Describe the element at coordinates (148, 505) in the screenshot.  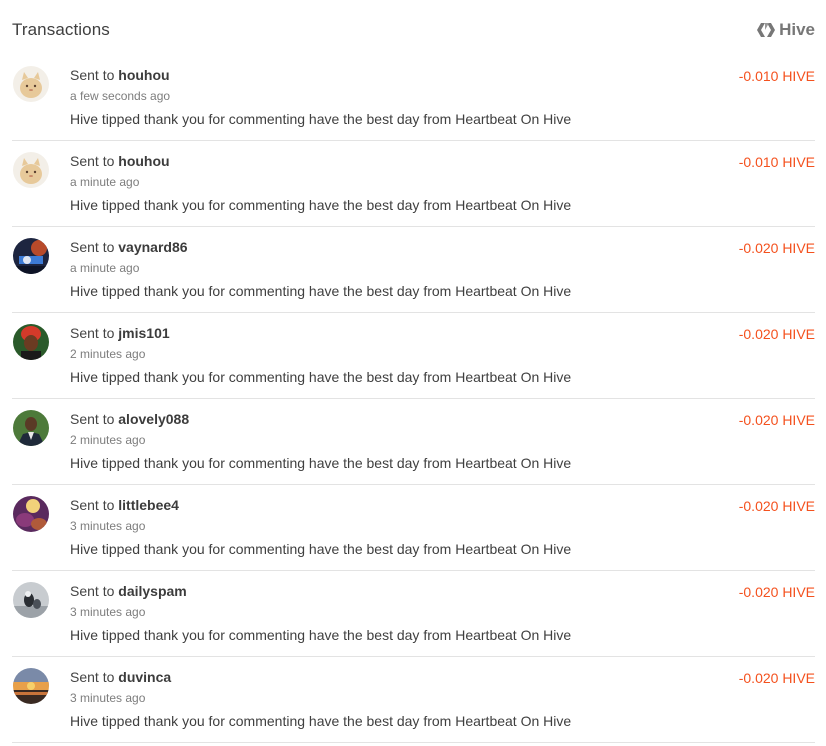
I see `recipient-username: littlebee4` at that location.